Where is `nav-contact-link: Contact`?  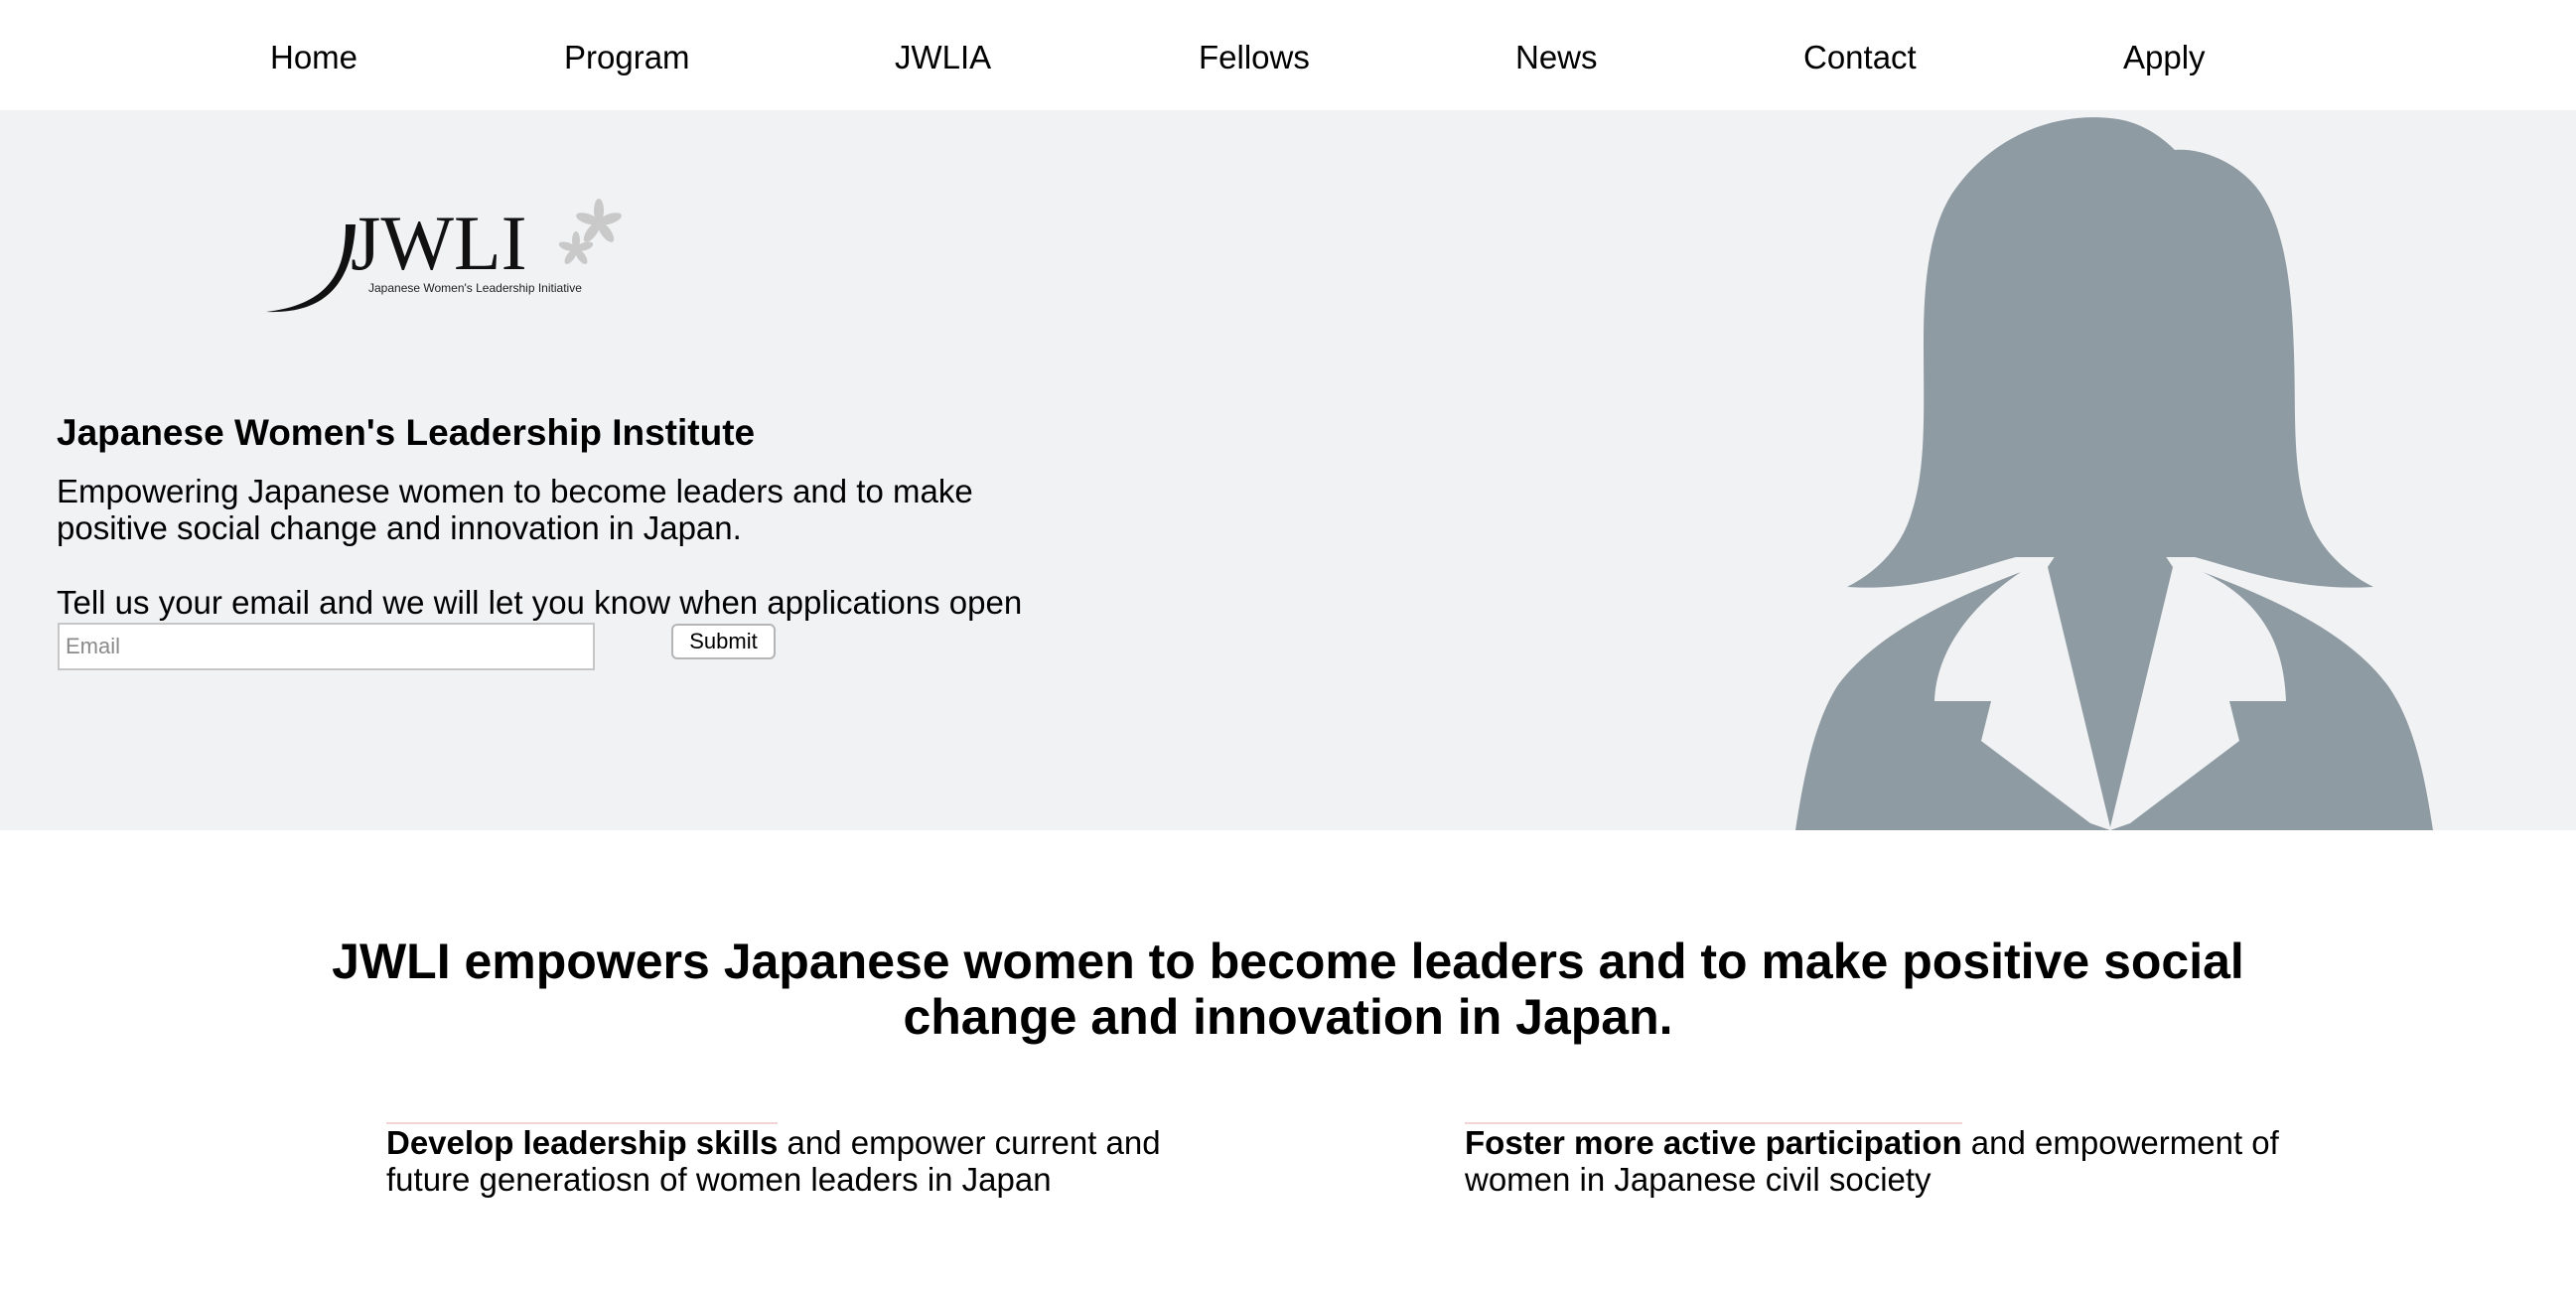 nav-contact-link: Contact is located at coordinates (1860, 57).